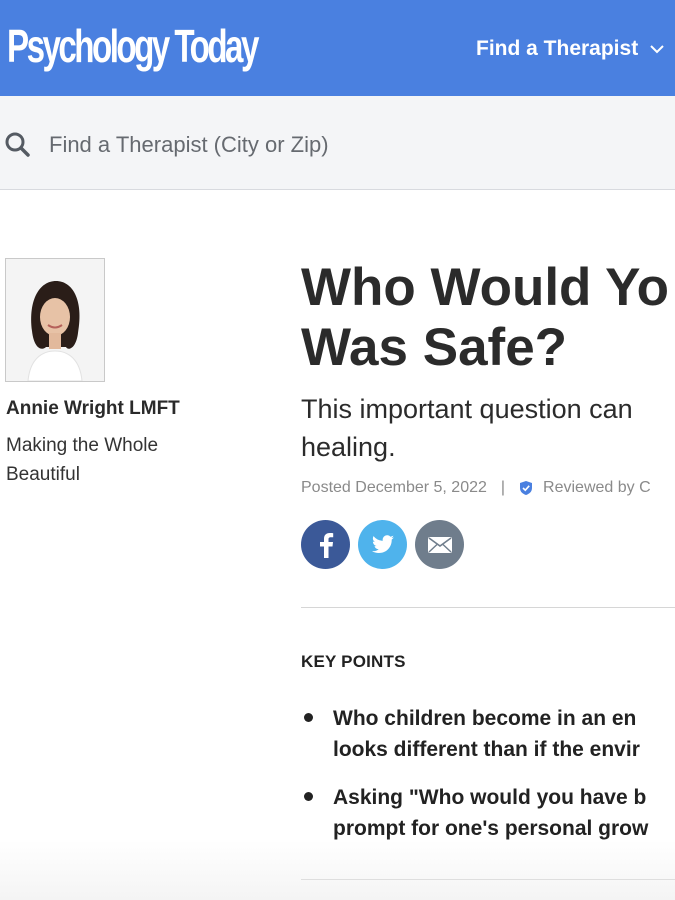 Image resolution: width=675 pixels, height=900 pixels. Describe the element at coordinates (485, 718) in the screenshot. I see `key-point-line: Who children become in an en` at that location.